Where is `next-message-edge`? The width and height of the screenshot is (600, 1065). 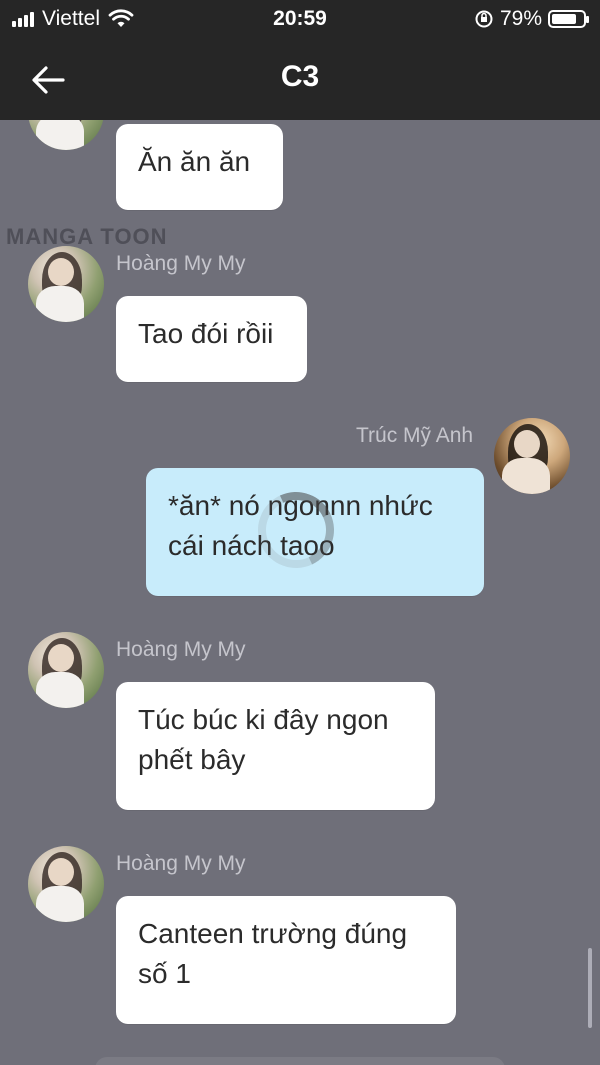
next-message-edge is located at coordinates (300, 1061).